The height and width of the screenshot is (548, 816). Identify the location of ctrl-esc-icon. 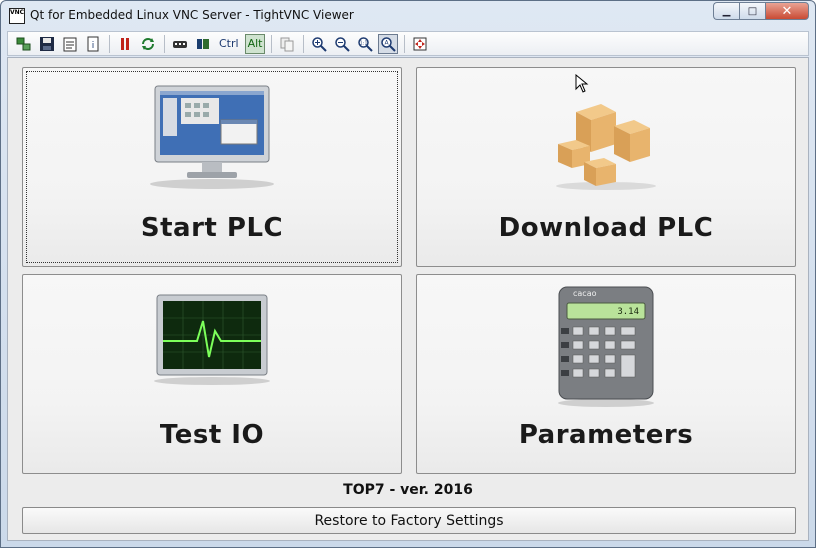
(203, 44).